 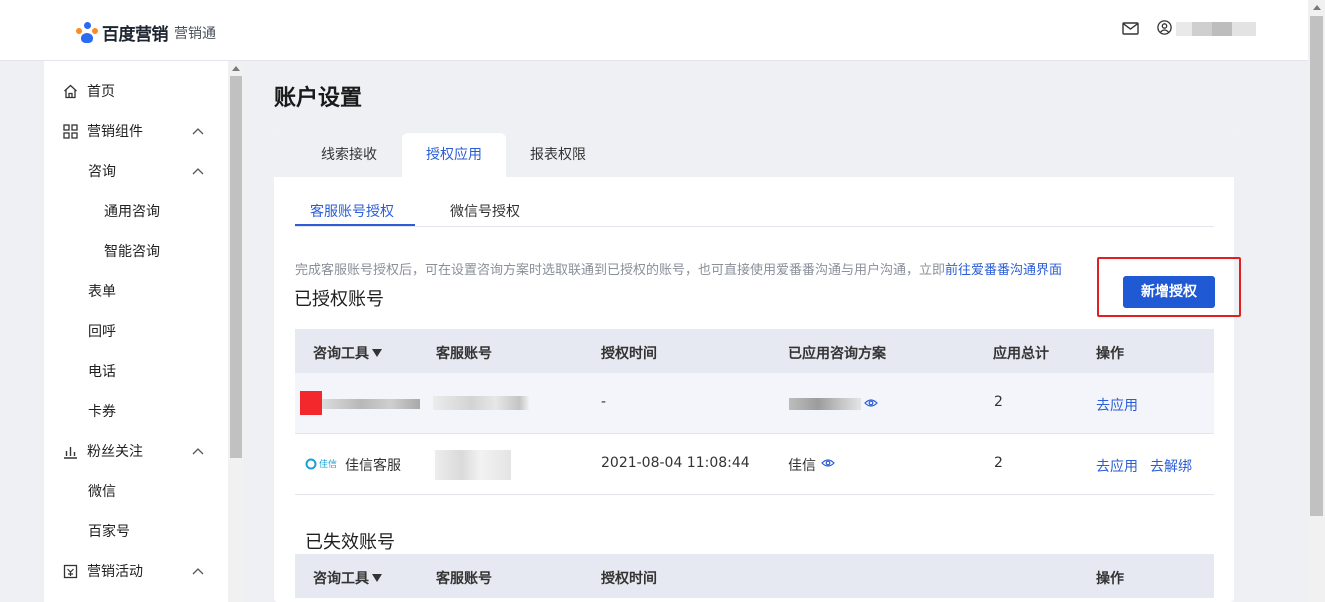 I want to click on sidebar-item-baijiahao: 百家号, so click(x=136, y=531).